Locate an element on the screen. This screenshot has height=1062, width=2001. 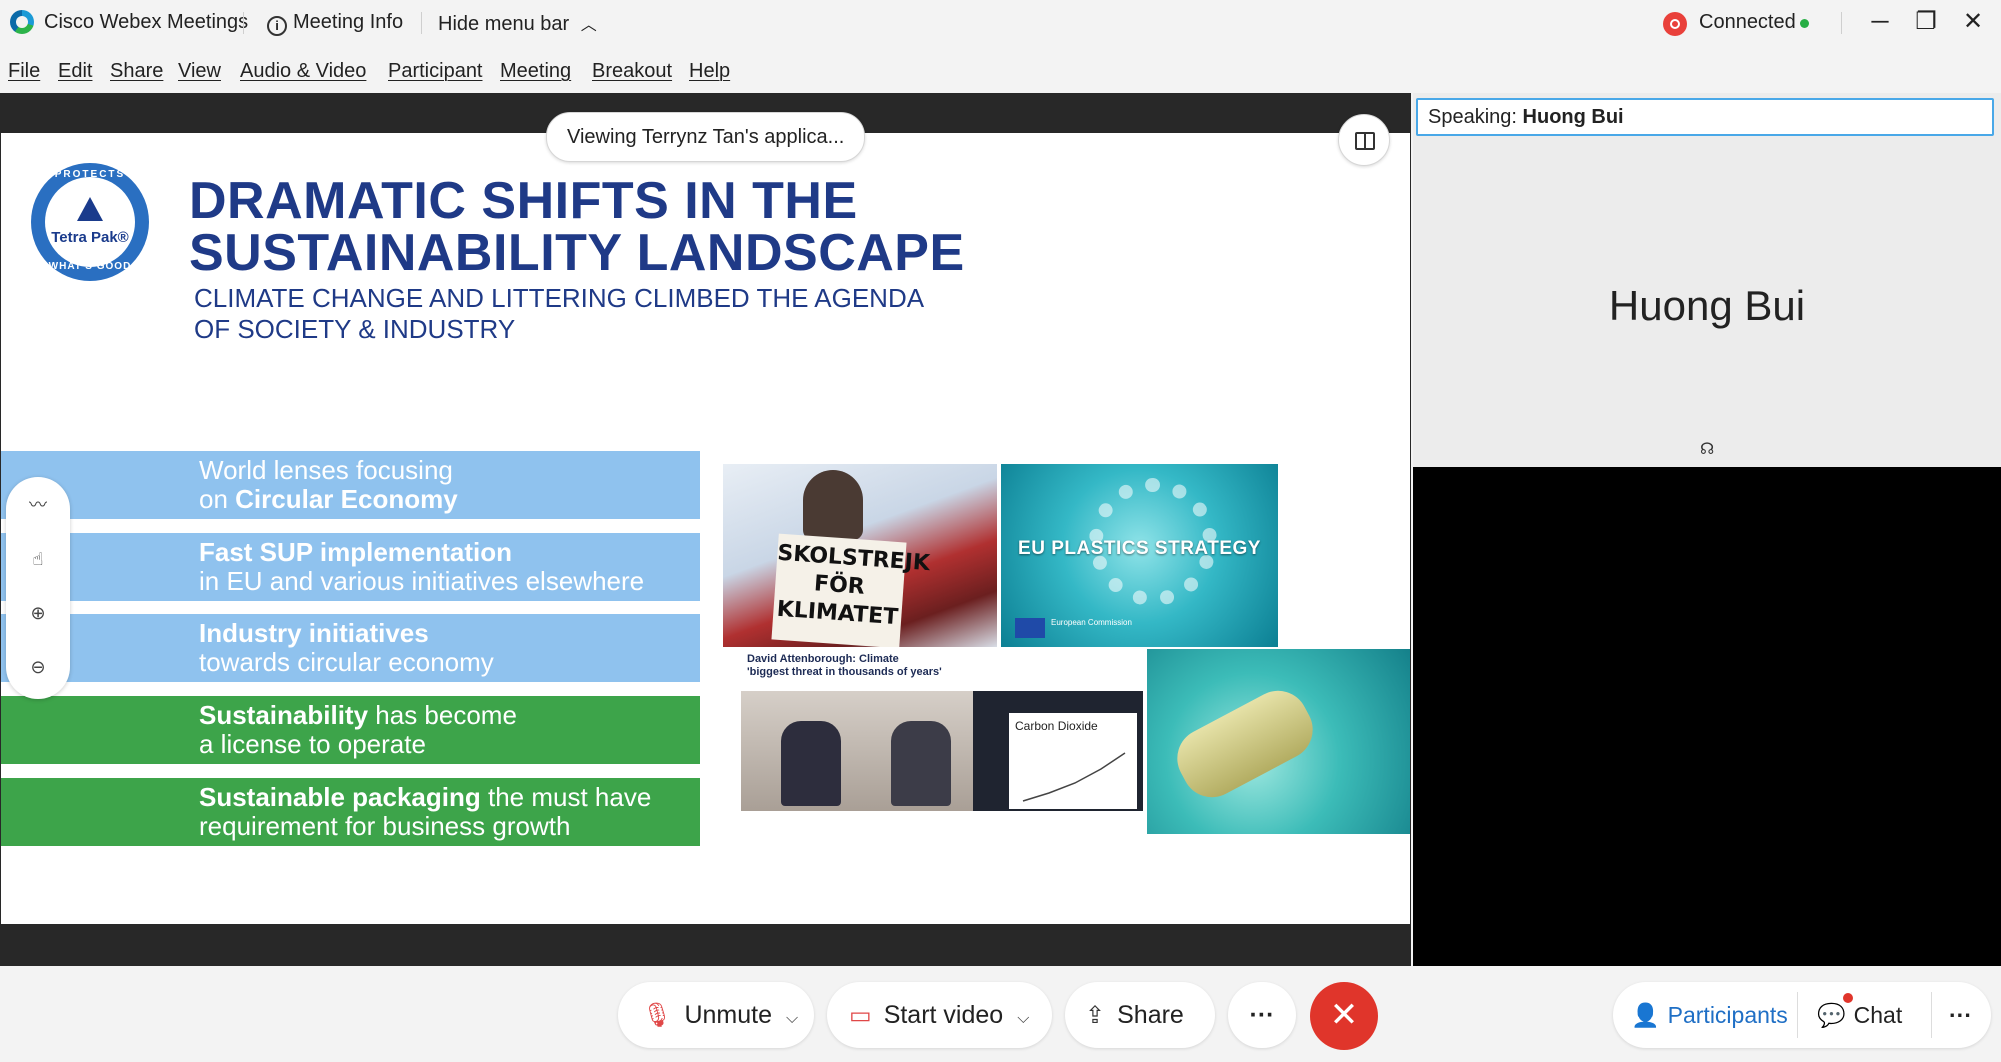
band-text: has become is located at coordinates (442, 715).